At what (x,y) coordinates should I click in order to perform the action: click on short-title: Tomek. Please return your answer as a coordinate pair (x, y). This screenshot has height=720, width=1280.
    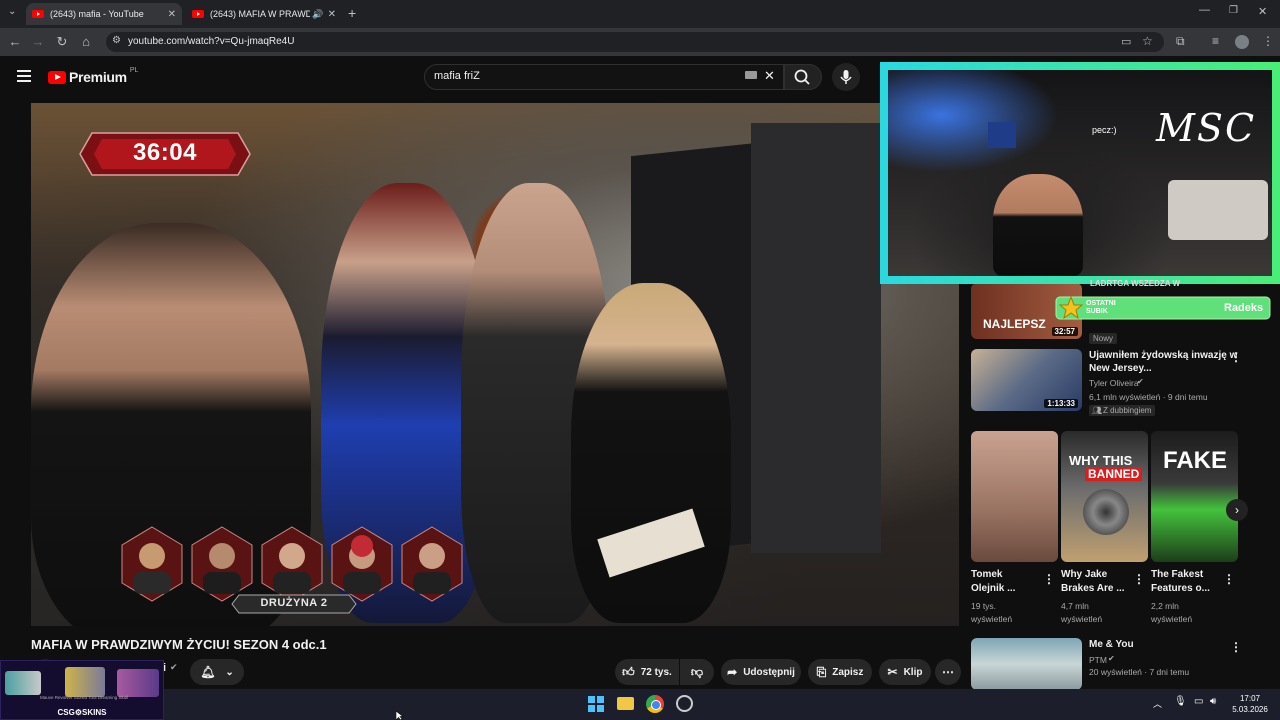
    Looking at the image, I should click on (987, 575).